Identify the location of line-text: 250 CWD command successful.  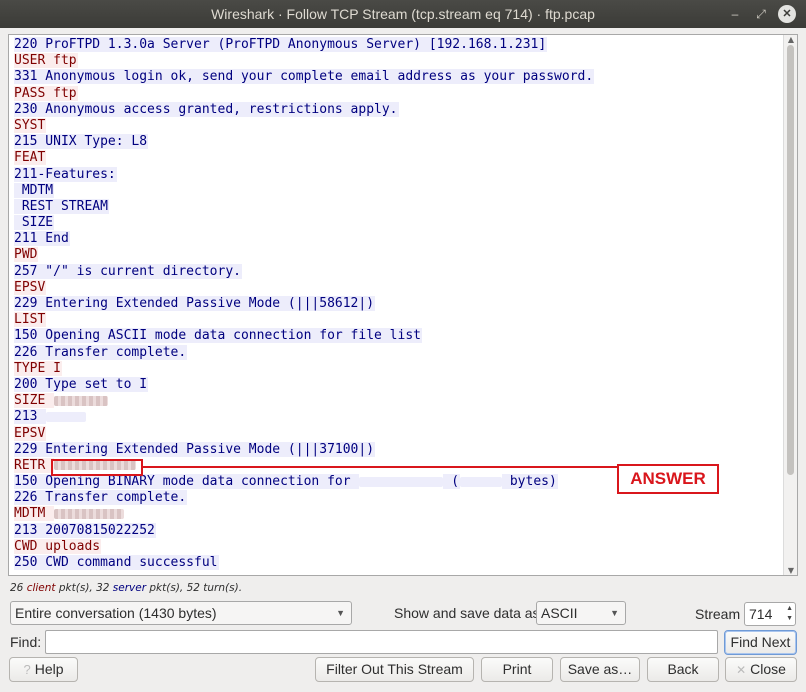
(116, 562).